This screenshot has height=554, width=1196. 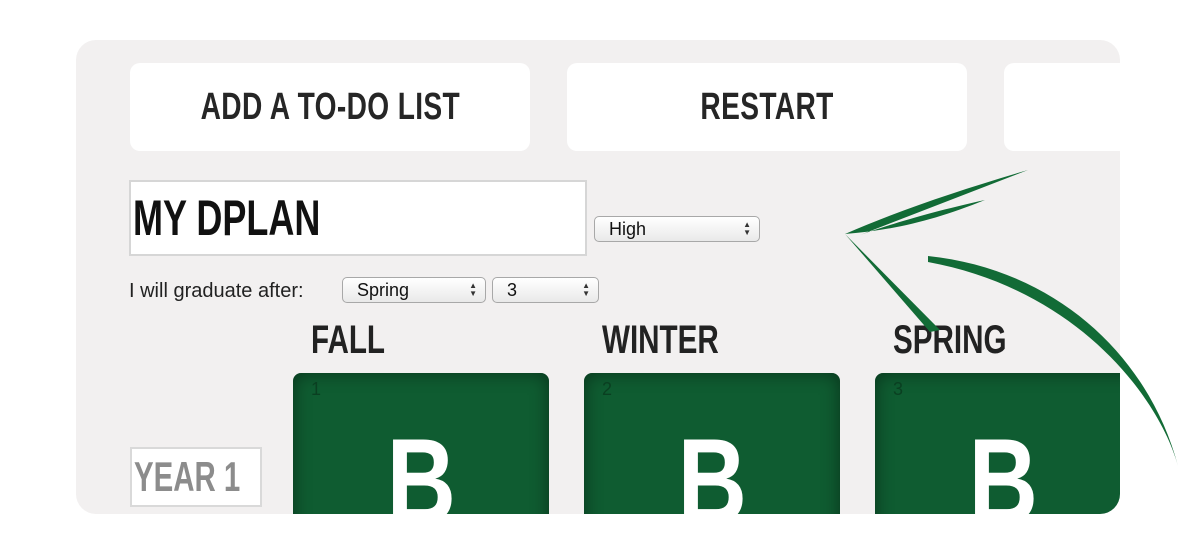 What do you see at coordinates (358, 218) in the screenshot?
I see `plan-name-input: MY DPLAN` at bounding box center [358, 218].